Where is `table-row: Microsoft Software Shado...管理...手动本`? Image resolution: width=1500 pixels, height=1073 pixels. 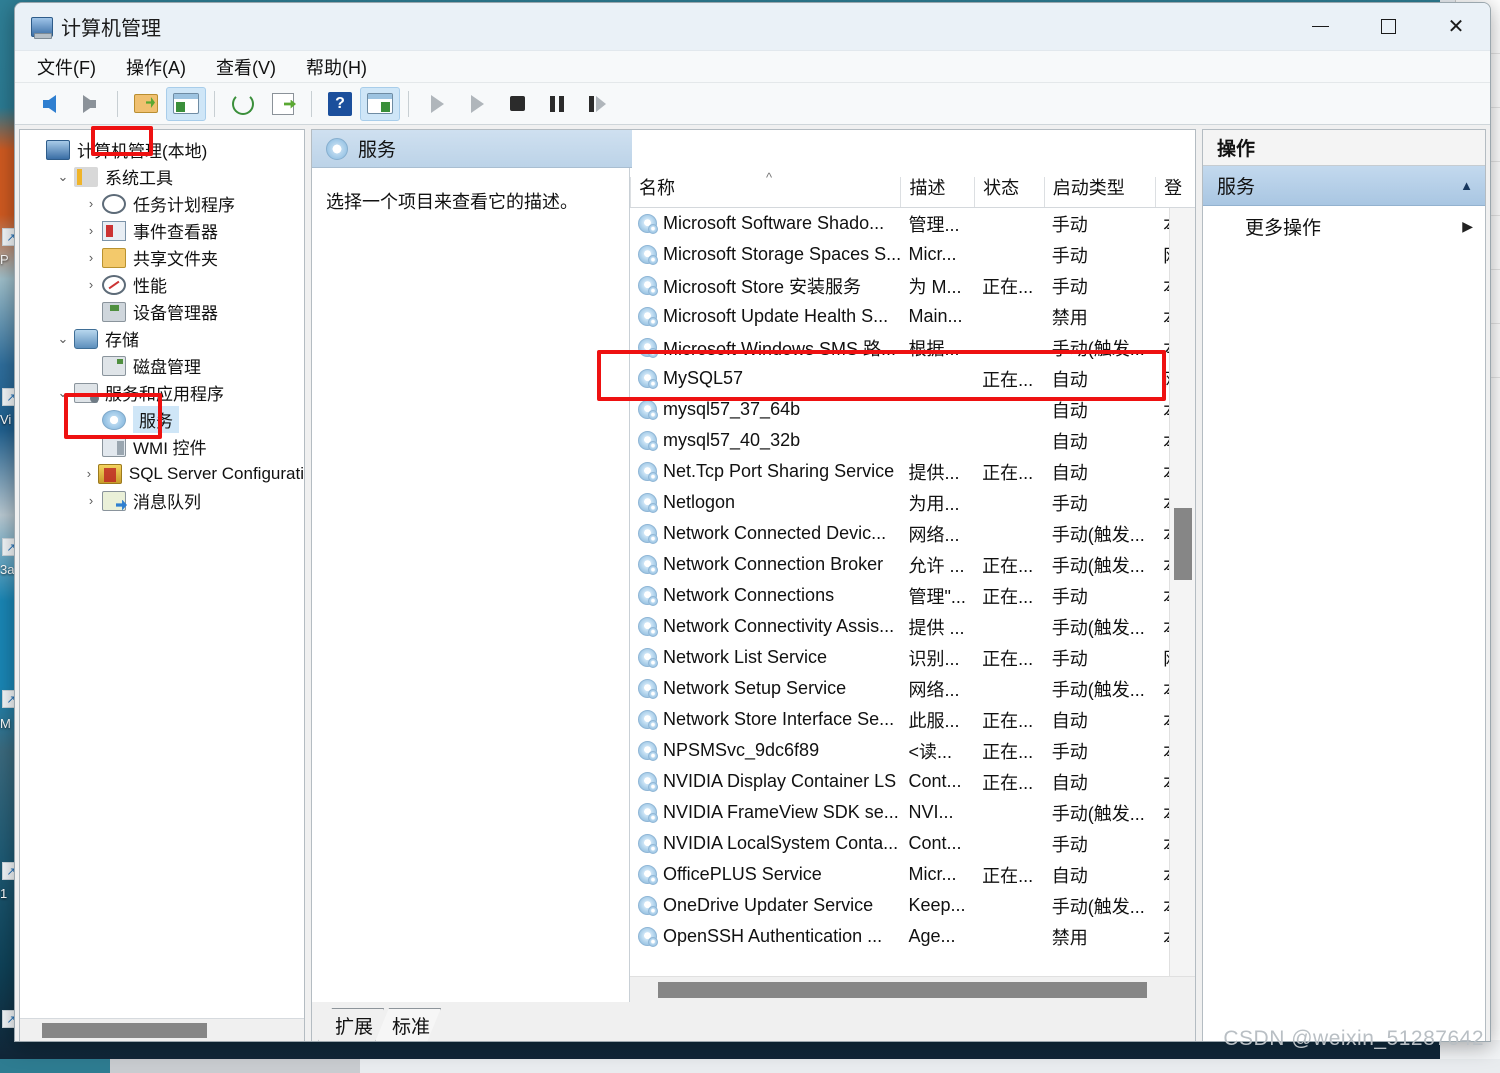
table-row: Microsoft Software Shado...管理...手动本 is located at coordinates (912, 223).